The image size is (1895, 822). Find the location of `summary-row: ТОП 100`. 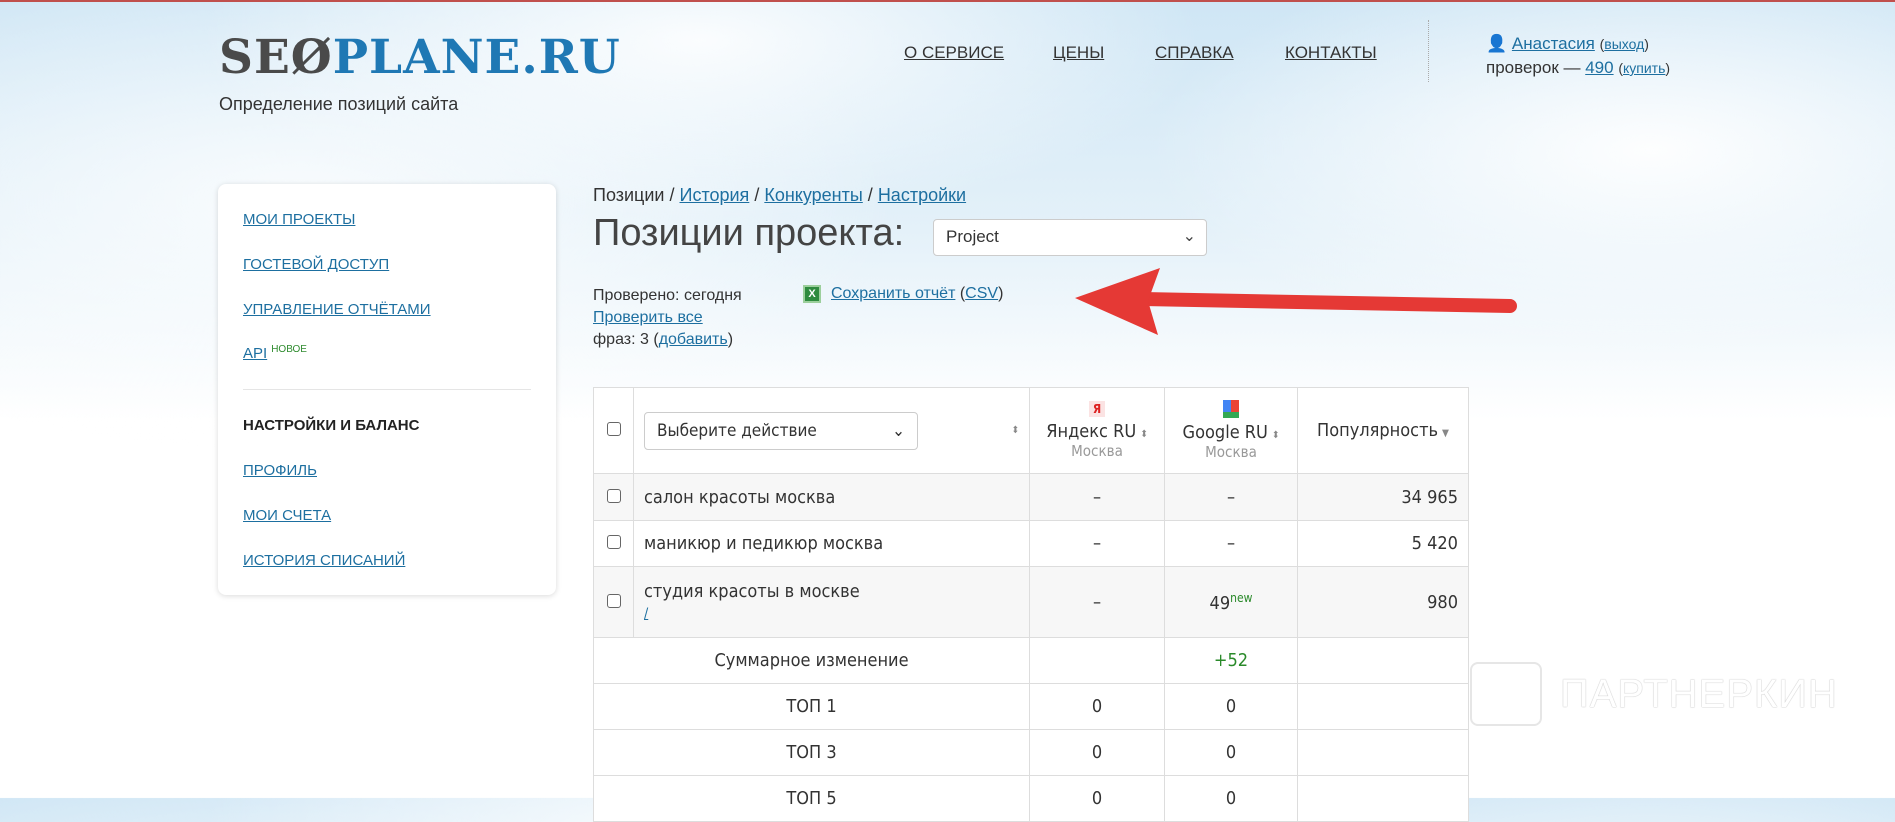

summary-row: ТОП 100 is located at coordinates (1031, 706).